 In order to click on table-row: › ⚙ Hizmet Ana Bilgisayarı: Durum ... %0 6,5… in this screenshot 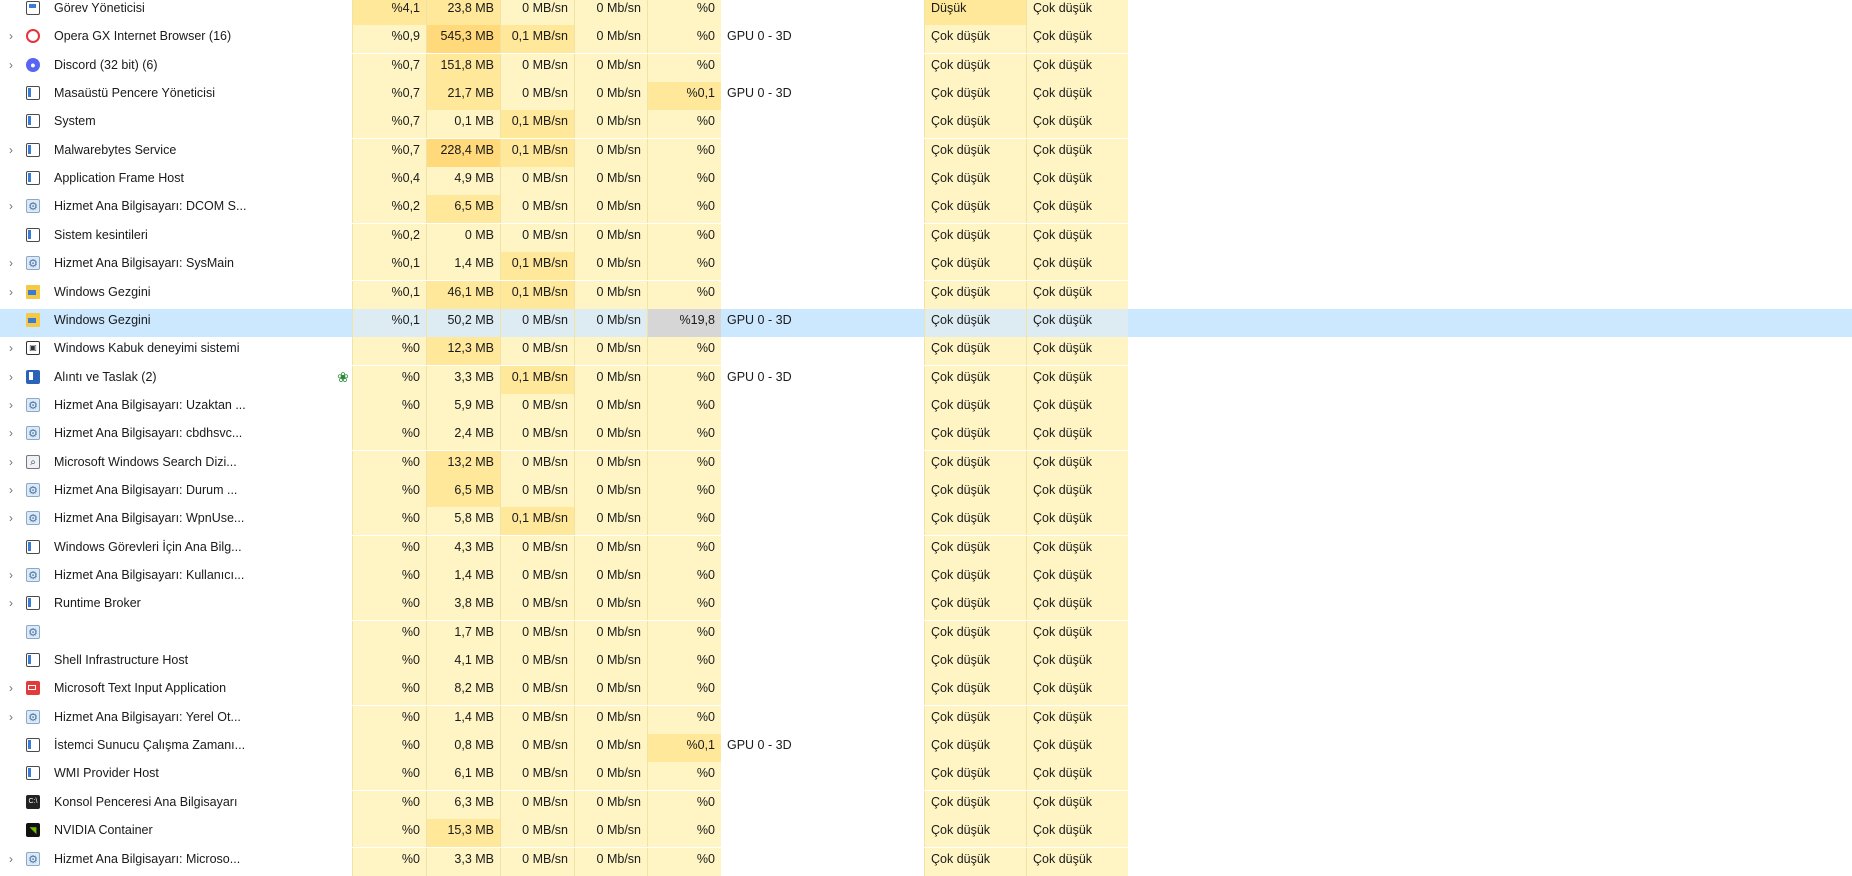, I will do `click(926, 492)`.